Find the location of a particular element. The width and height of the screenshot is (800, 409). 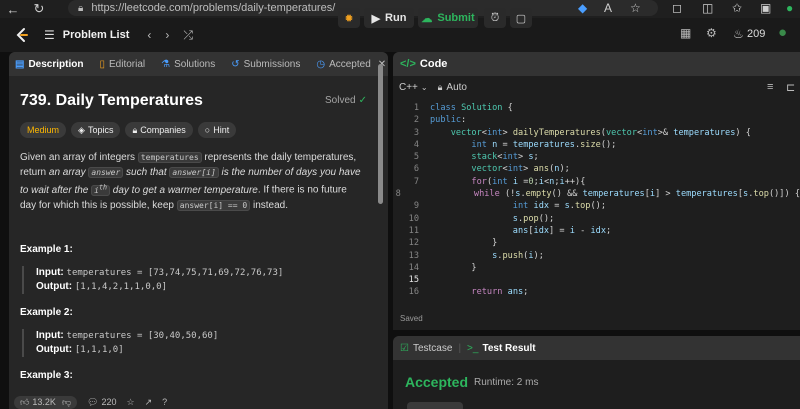

format-icon: ≡ is located at coordinates (770, 87).